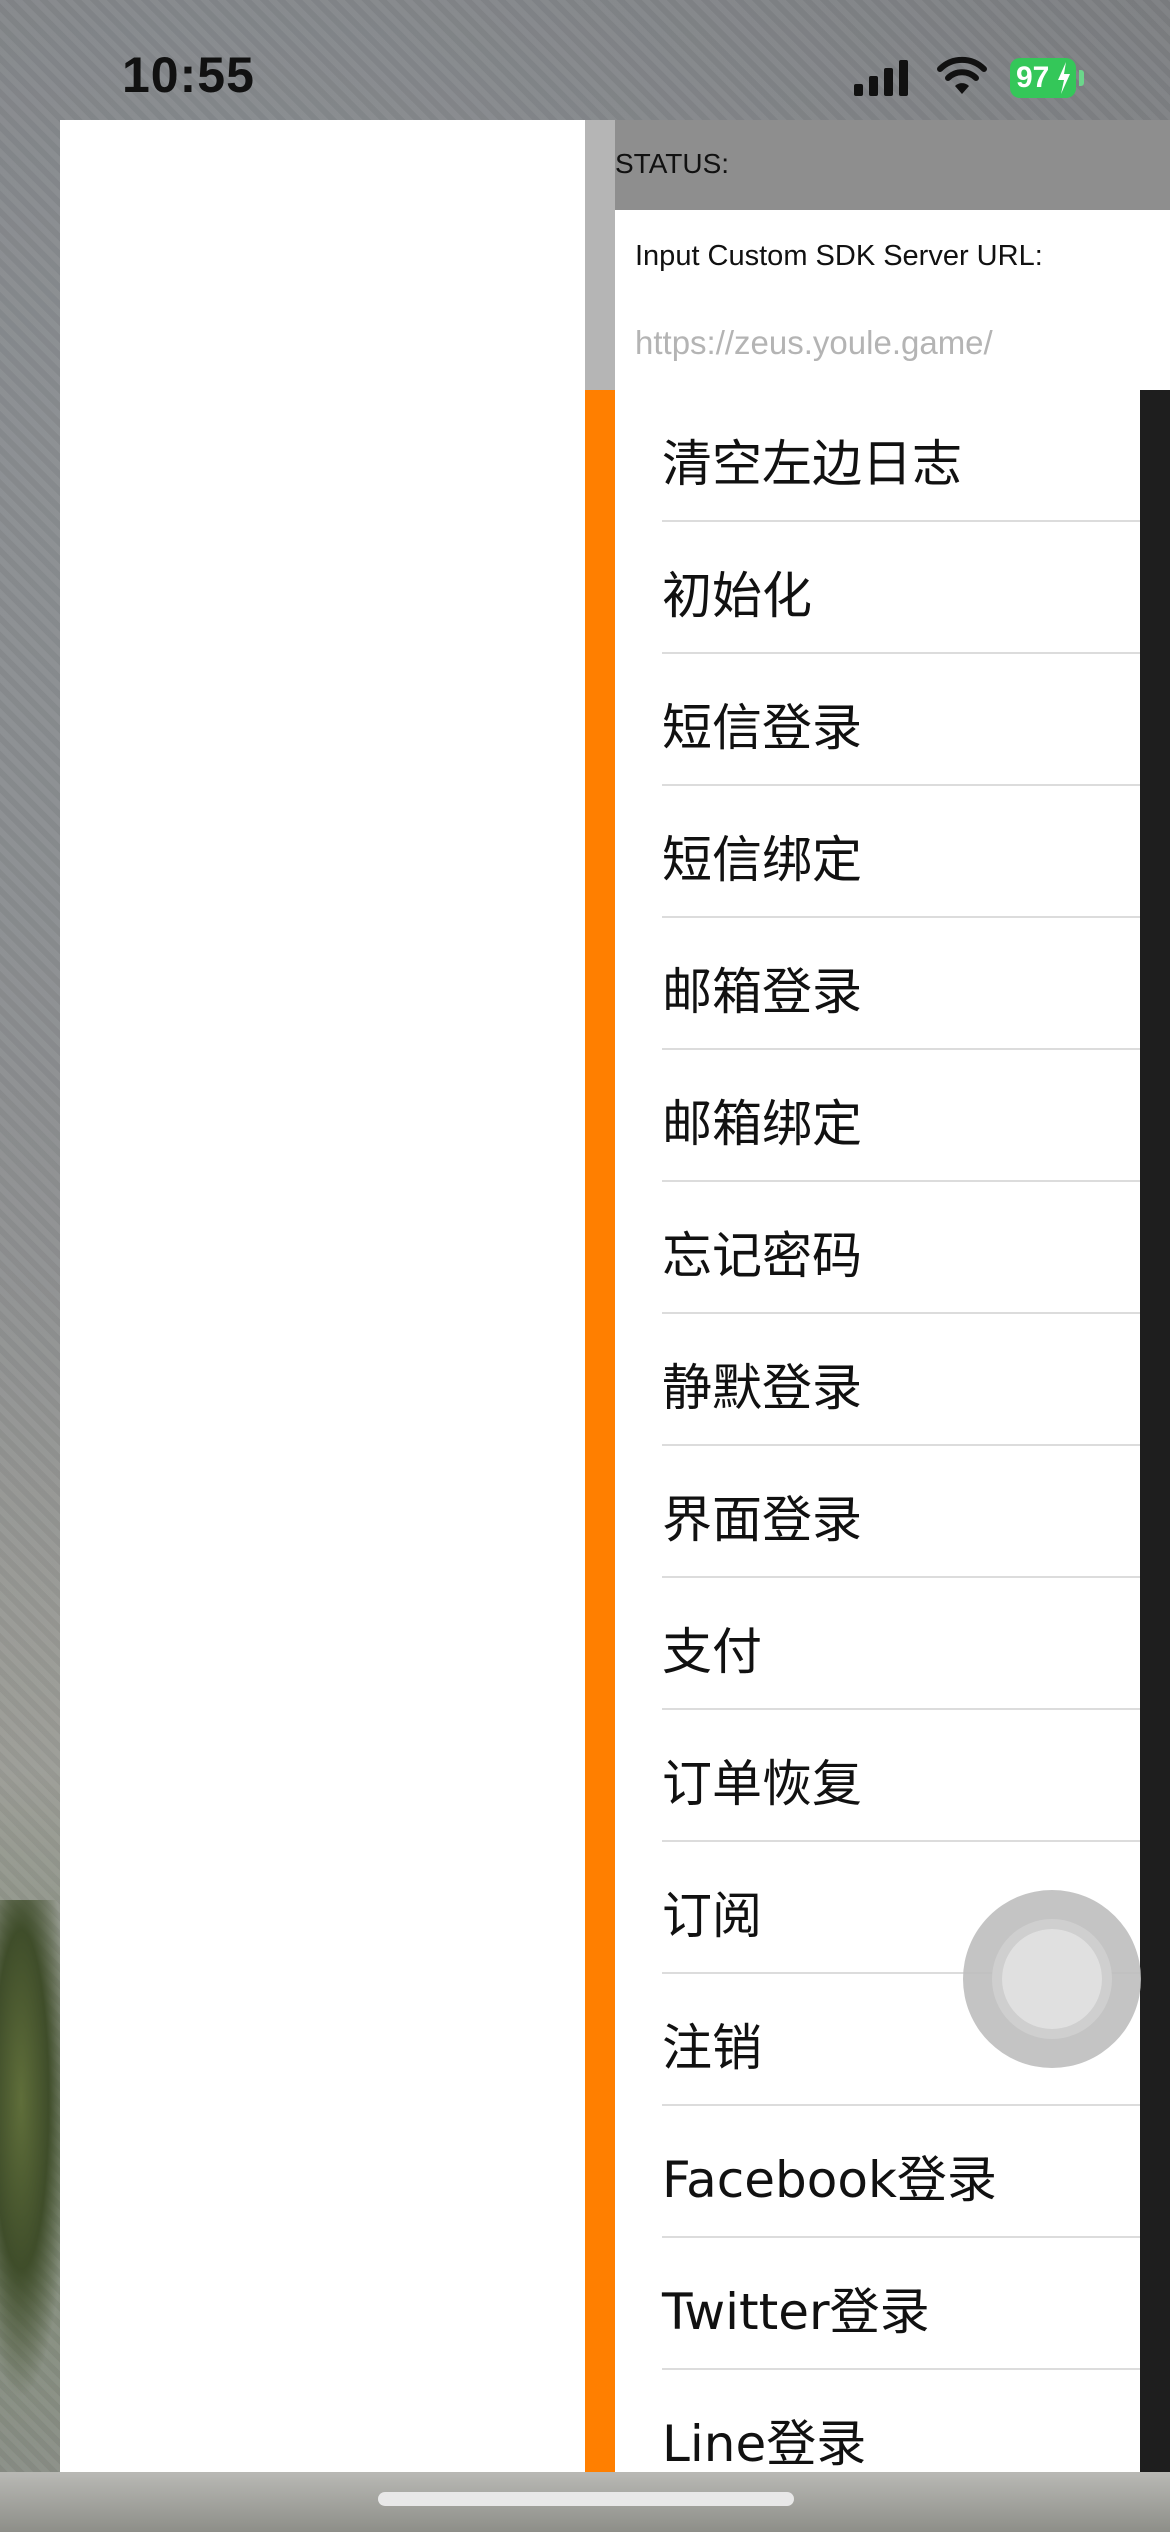  Describe the element at coordinates (586, 2499) in the screenshot. I see `home-indicator` at that location.